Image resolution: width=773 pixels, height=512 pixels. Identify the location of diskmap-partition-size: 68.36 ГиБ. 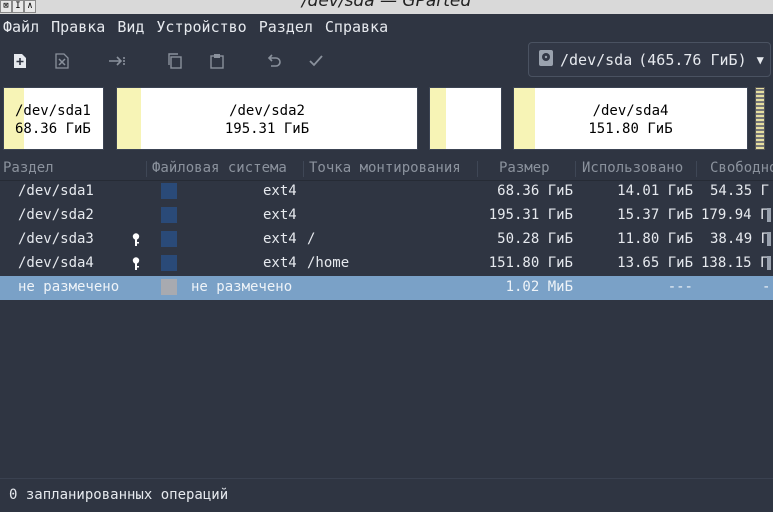
(53, 129).